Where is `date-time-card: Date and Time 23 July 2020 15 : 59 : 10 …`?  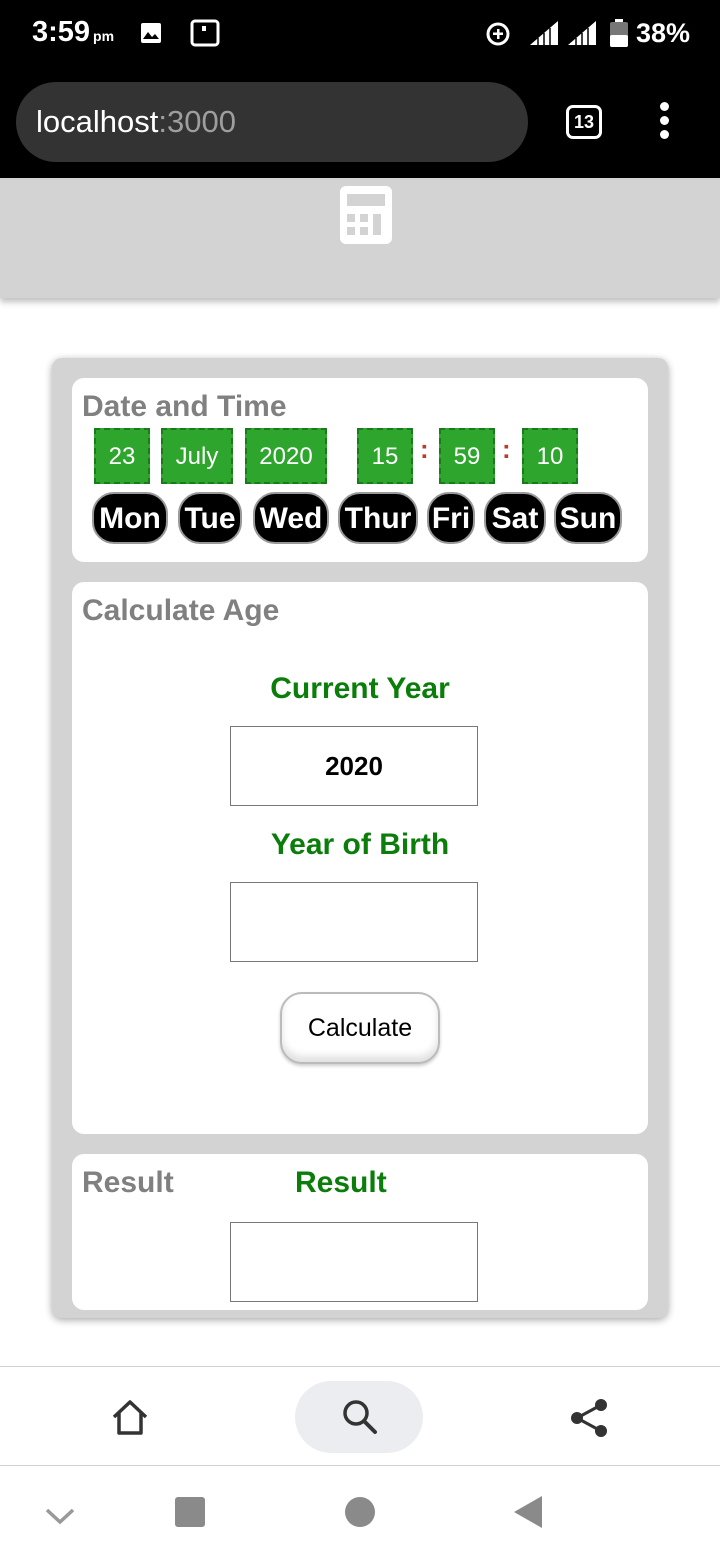 date-time-card: Date and Time 23 July 2020 15 : 59 : 10 … is located at coordinates (360, 470).